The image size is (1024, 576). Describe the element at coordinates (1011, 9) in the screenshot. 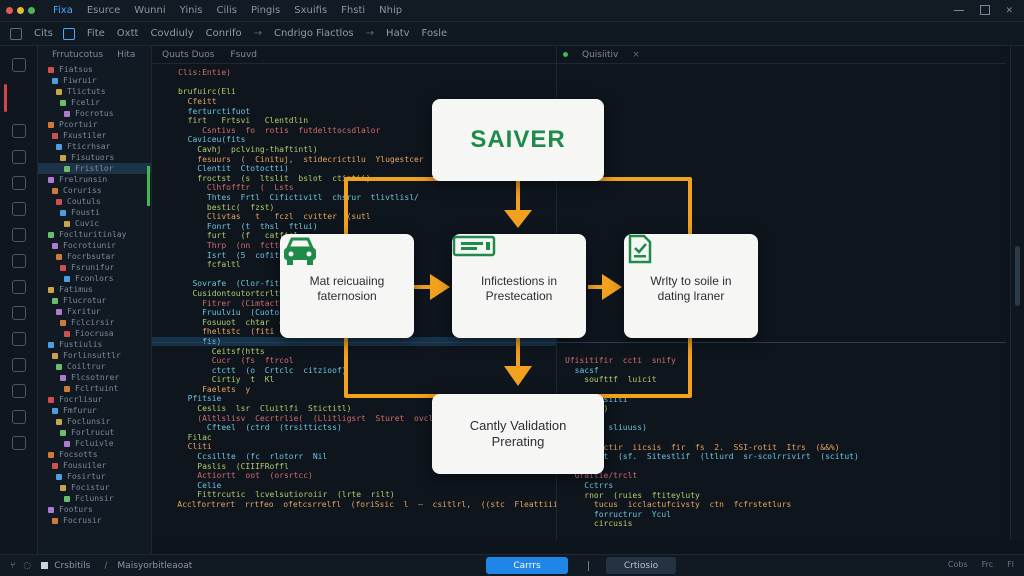

I see `close-icon: ✕` at that location.